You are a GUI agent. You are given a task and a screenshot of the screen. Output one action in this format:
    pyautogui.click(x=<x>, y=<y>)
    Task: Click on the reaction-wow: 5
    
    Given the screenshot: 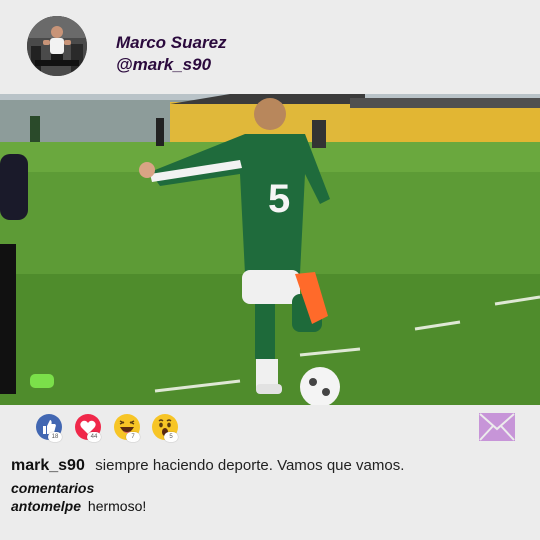 What is the action you would take?
    pyautogui.click(x=165, y=428)
    